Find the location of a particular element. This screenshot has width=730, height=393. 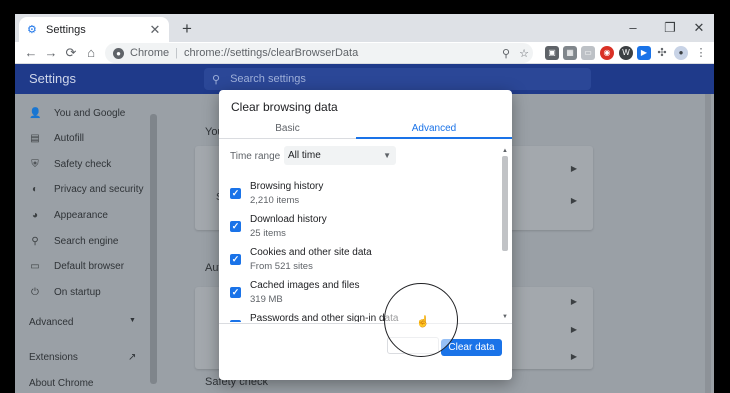

time-range-value: All time is located at coordinates (304, 155).